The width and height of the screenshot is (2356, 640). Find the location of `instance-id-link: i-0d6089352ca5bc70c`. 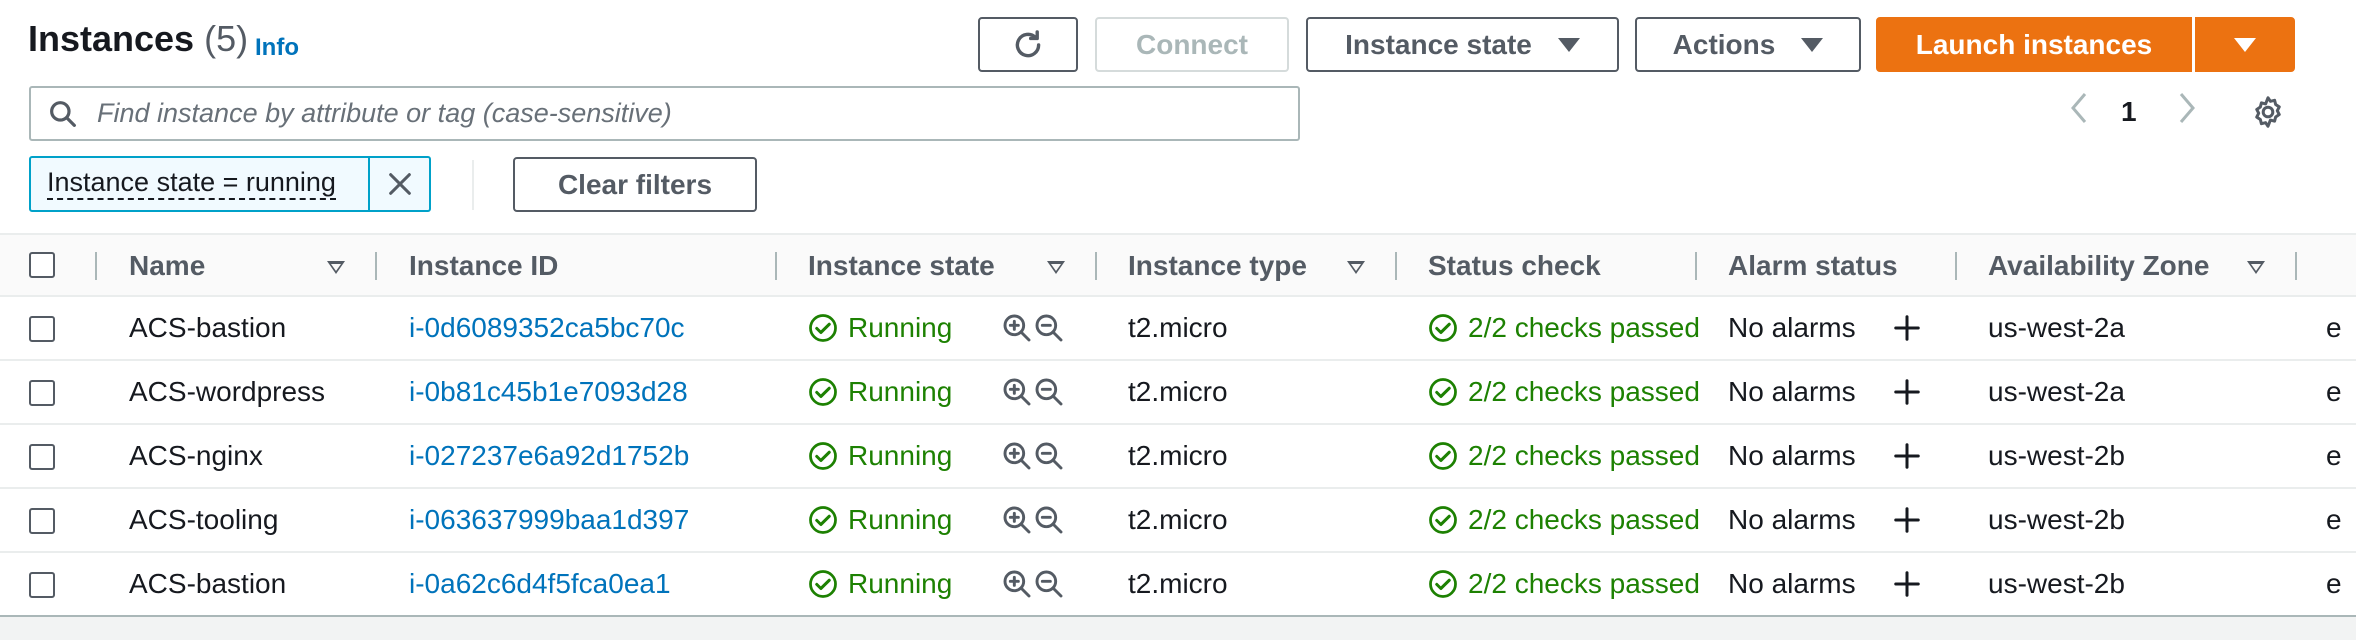

instance-id-link: i-0d6089352ca5bc70c is located at coordinates (547, 328).